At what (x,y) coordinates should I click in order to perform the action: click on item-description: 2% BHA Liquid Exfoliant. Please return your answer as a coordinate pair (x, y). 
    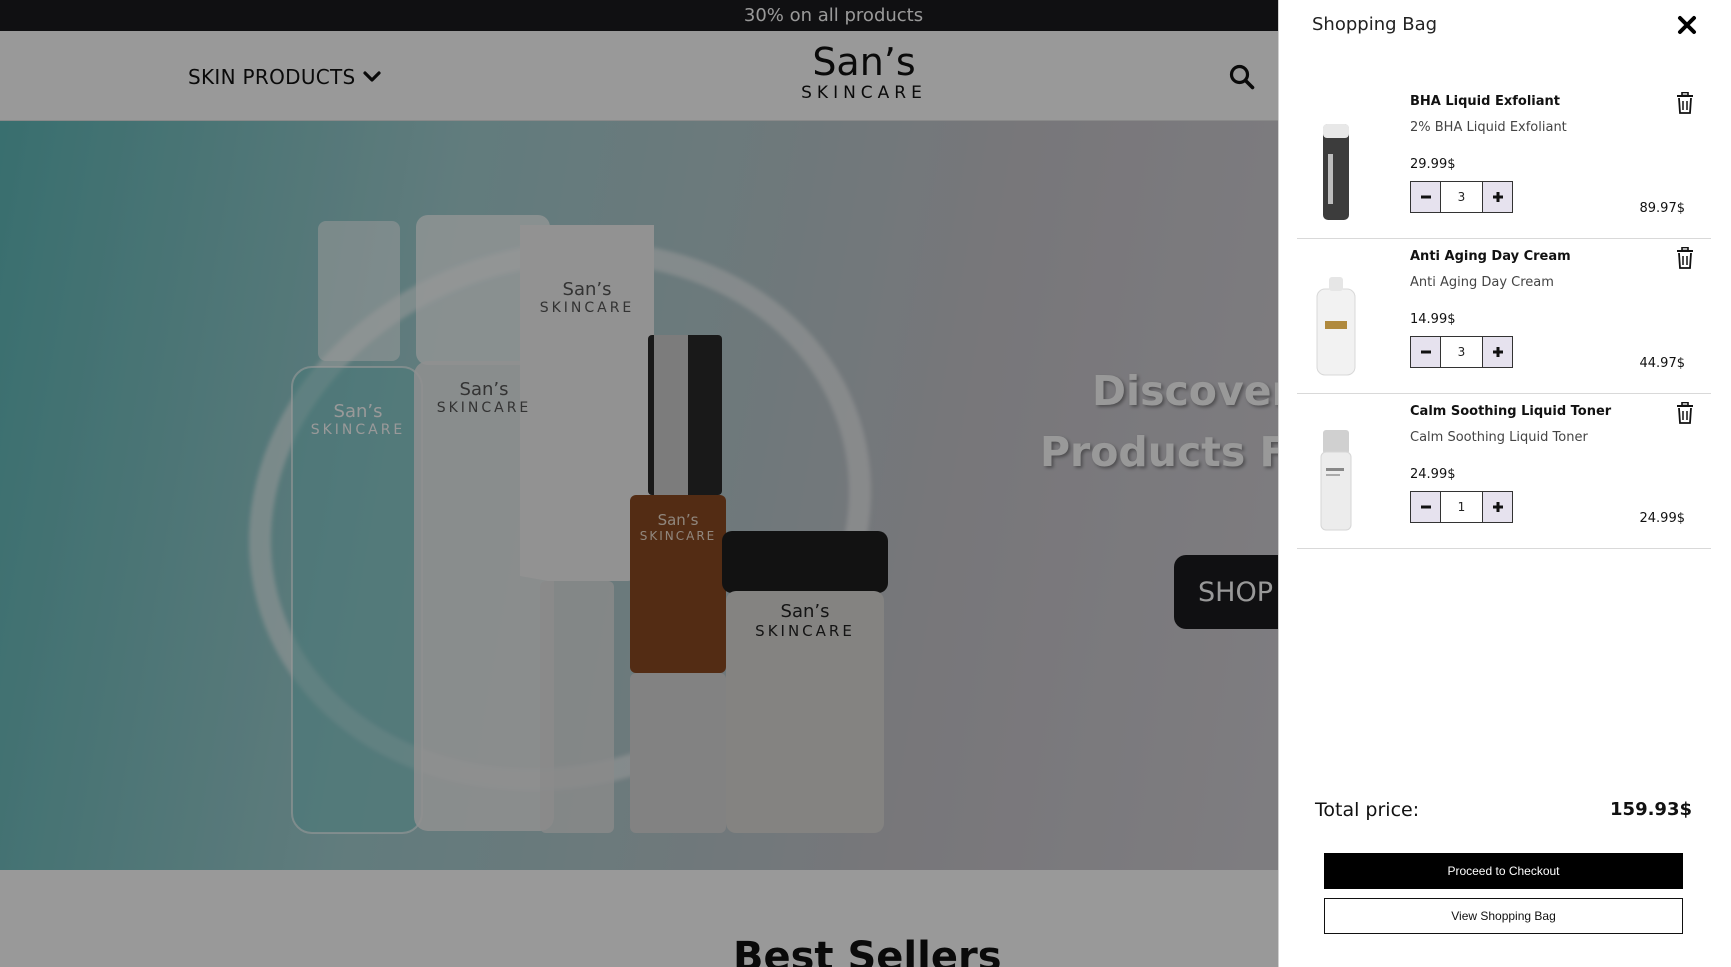
    Looking at the image, I should click on (1488, 127).